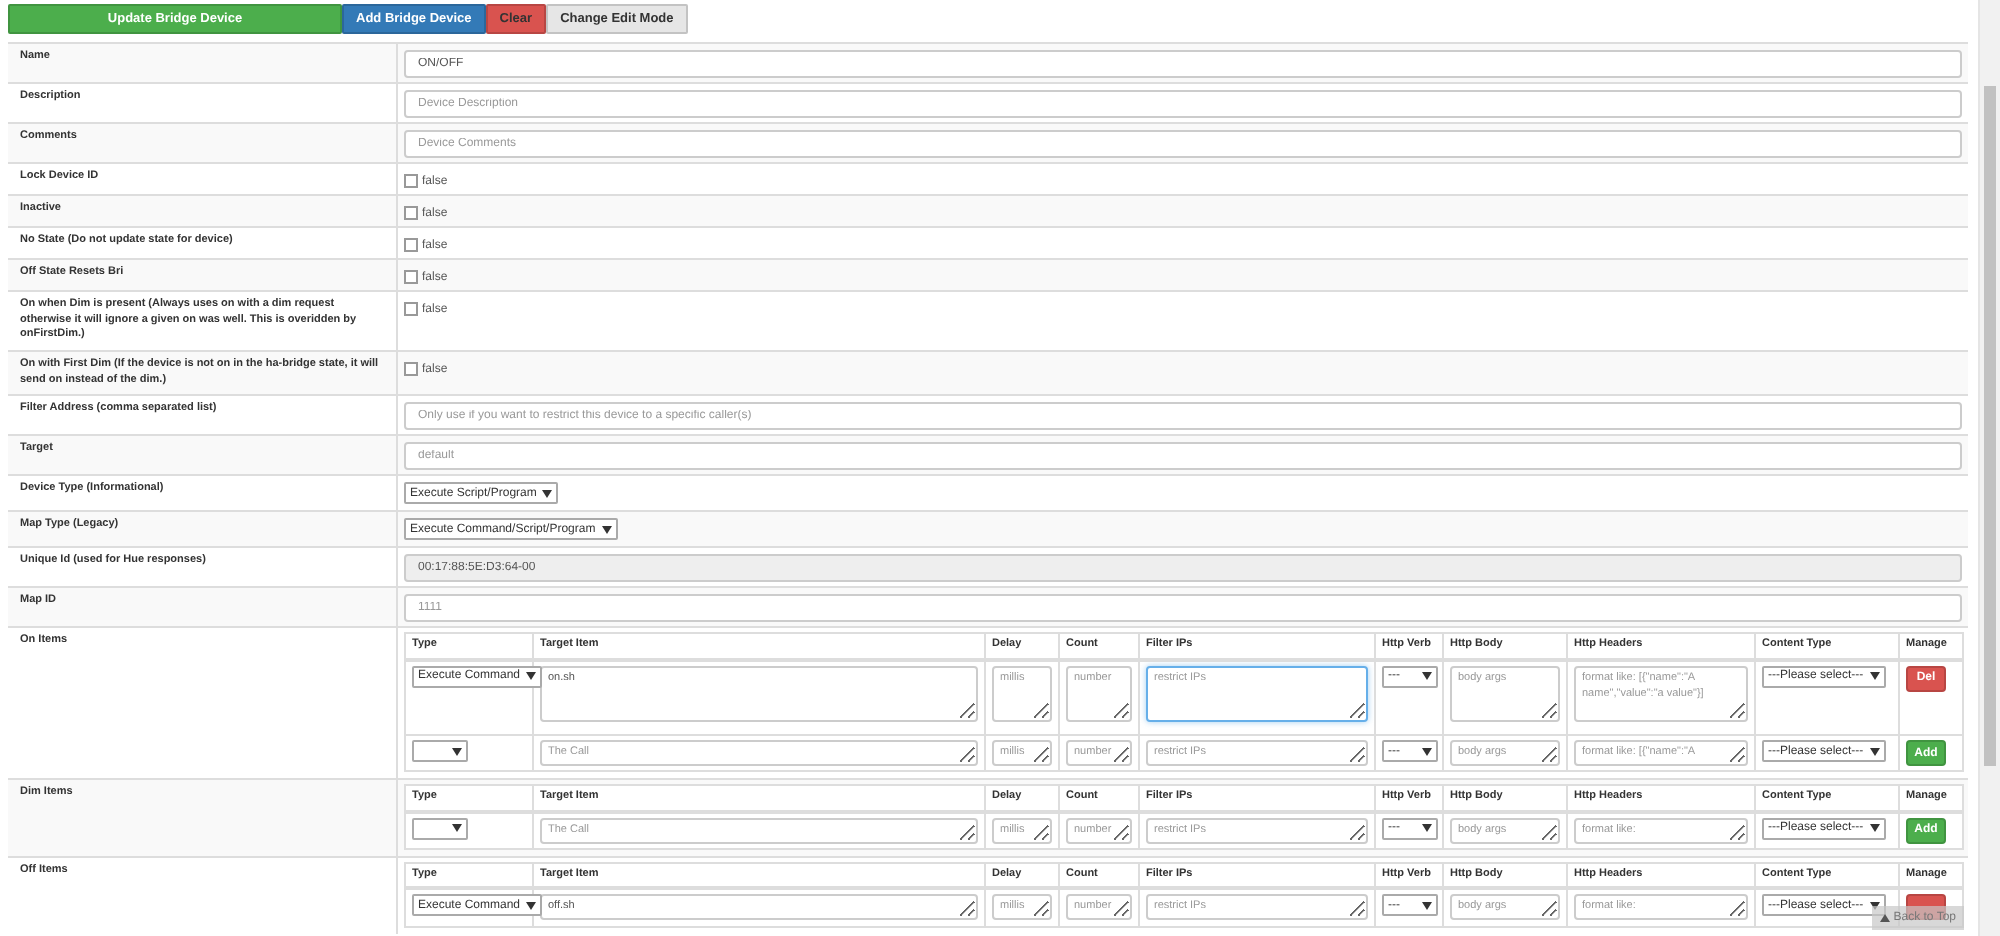 The height and width of the screenshot is (936, 2000). What do you see at coordinates (1884, 918) in the screenshot?
I see `up-caret-icon` at bounding box center [1884, 918].